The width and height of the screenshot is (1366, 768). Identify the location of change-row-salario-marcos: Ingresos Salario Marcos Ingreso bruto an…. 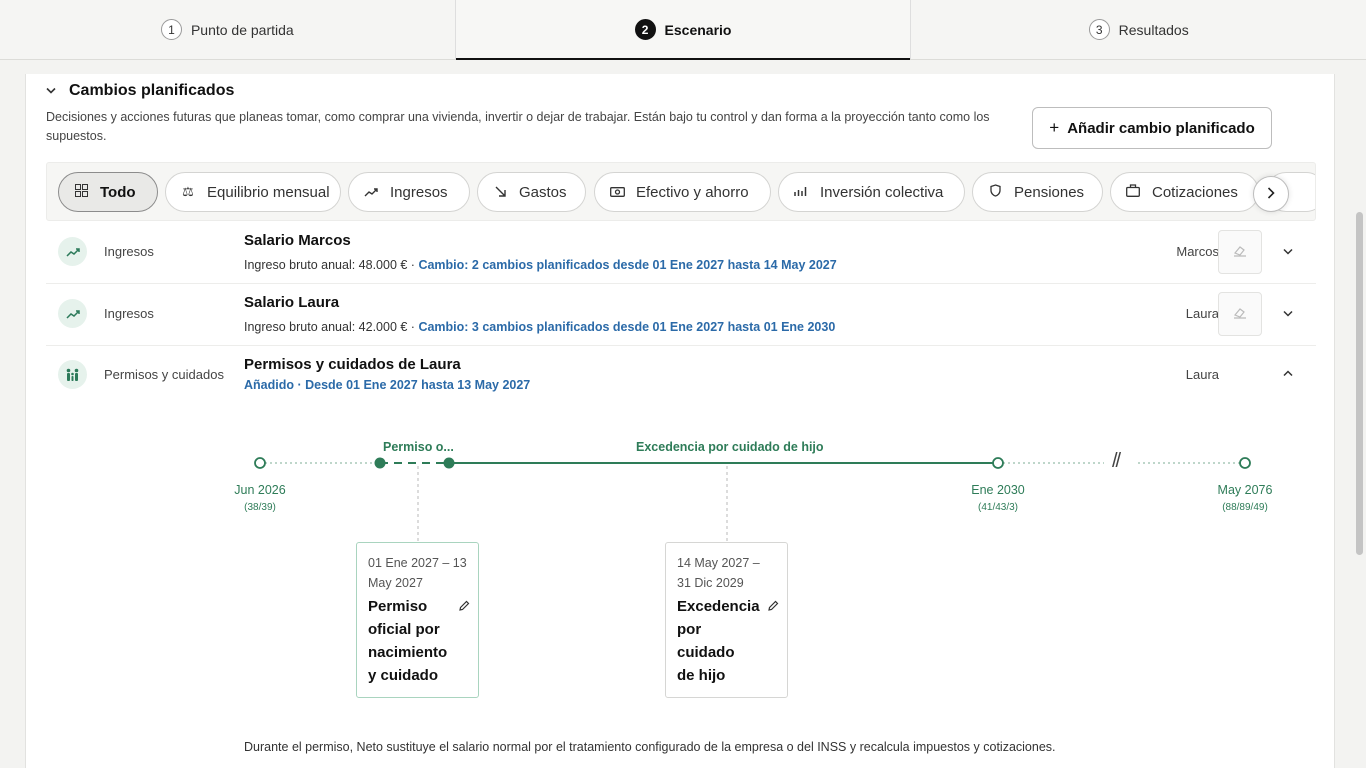
(681, 253).